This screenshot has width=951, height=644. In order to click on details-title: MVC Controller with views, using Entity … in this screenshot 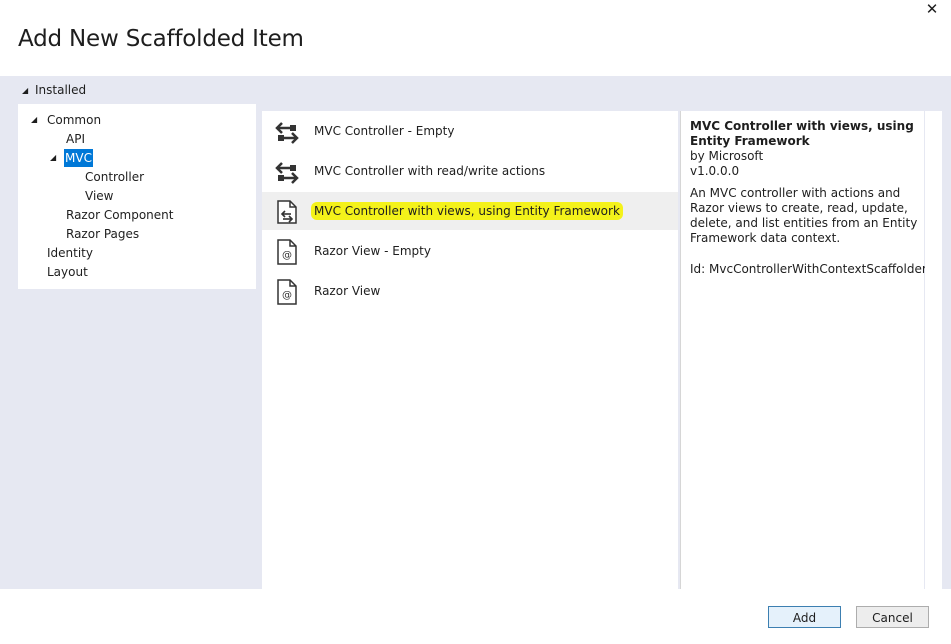, I will do `click(802, 133)`.